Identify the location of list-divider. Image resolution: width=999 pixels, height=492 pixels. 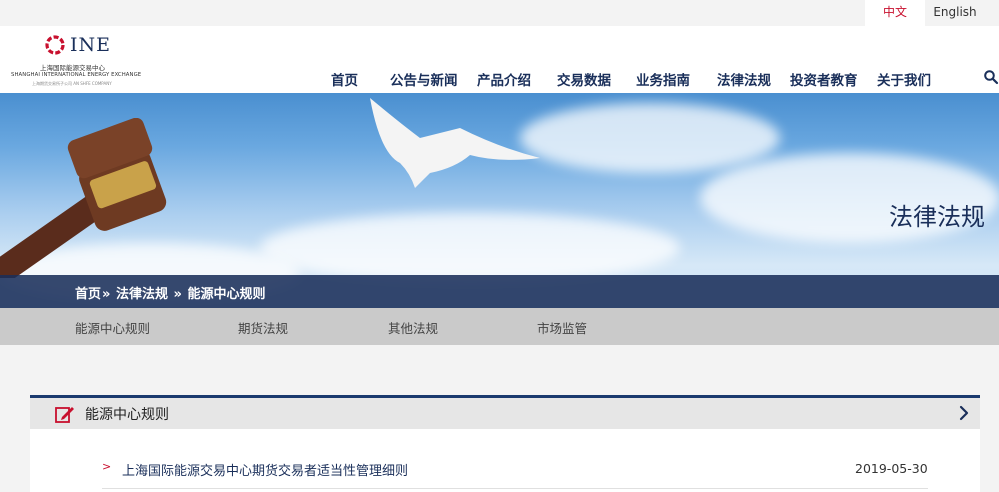
(515, 488).